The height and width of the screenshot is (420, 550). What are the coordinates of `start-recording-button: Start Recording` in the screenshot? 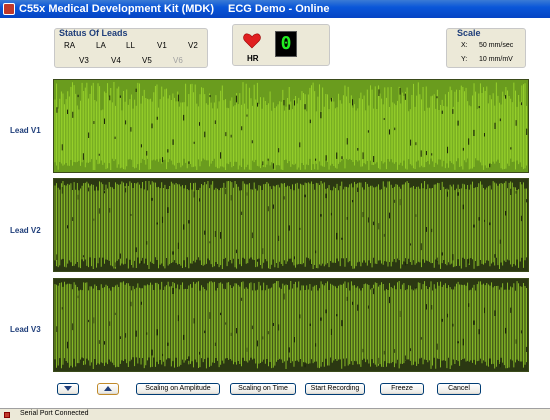 It's located at (335, 389).